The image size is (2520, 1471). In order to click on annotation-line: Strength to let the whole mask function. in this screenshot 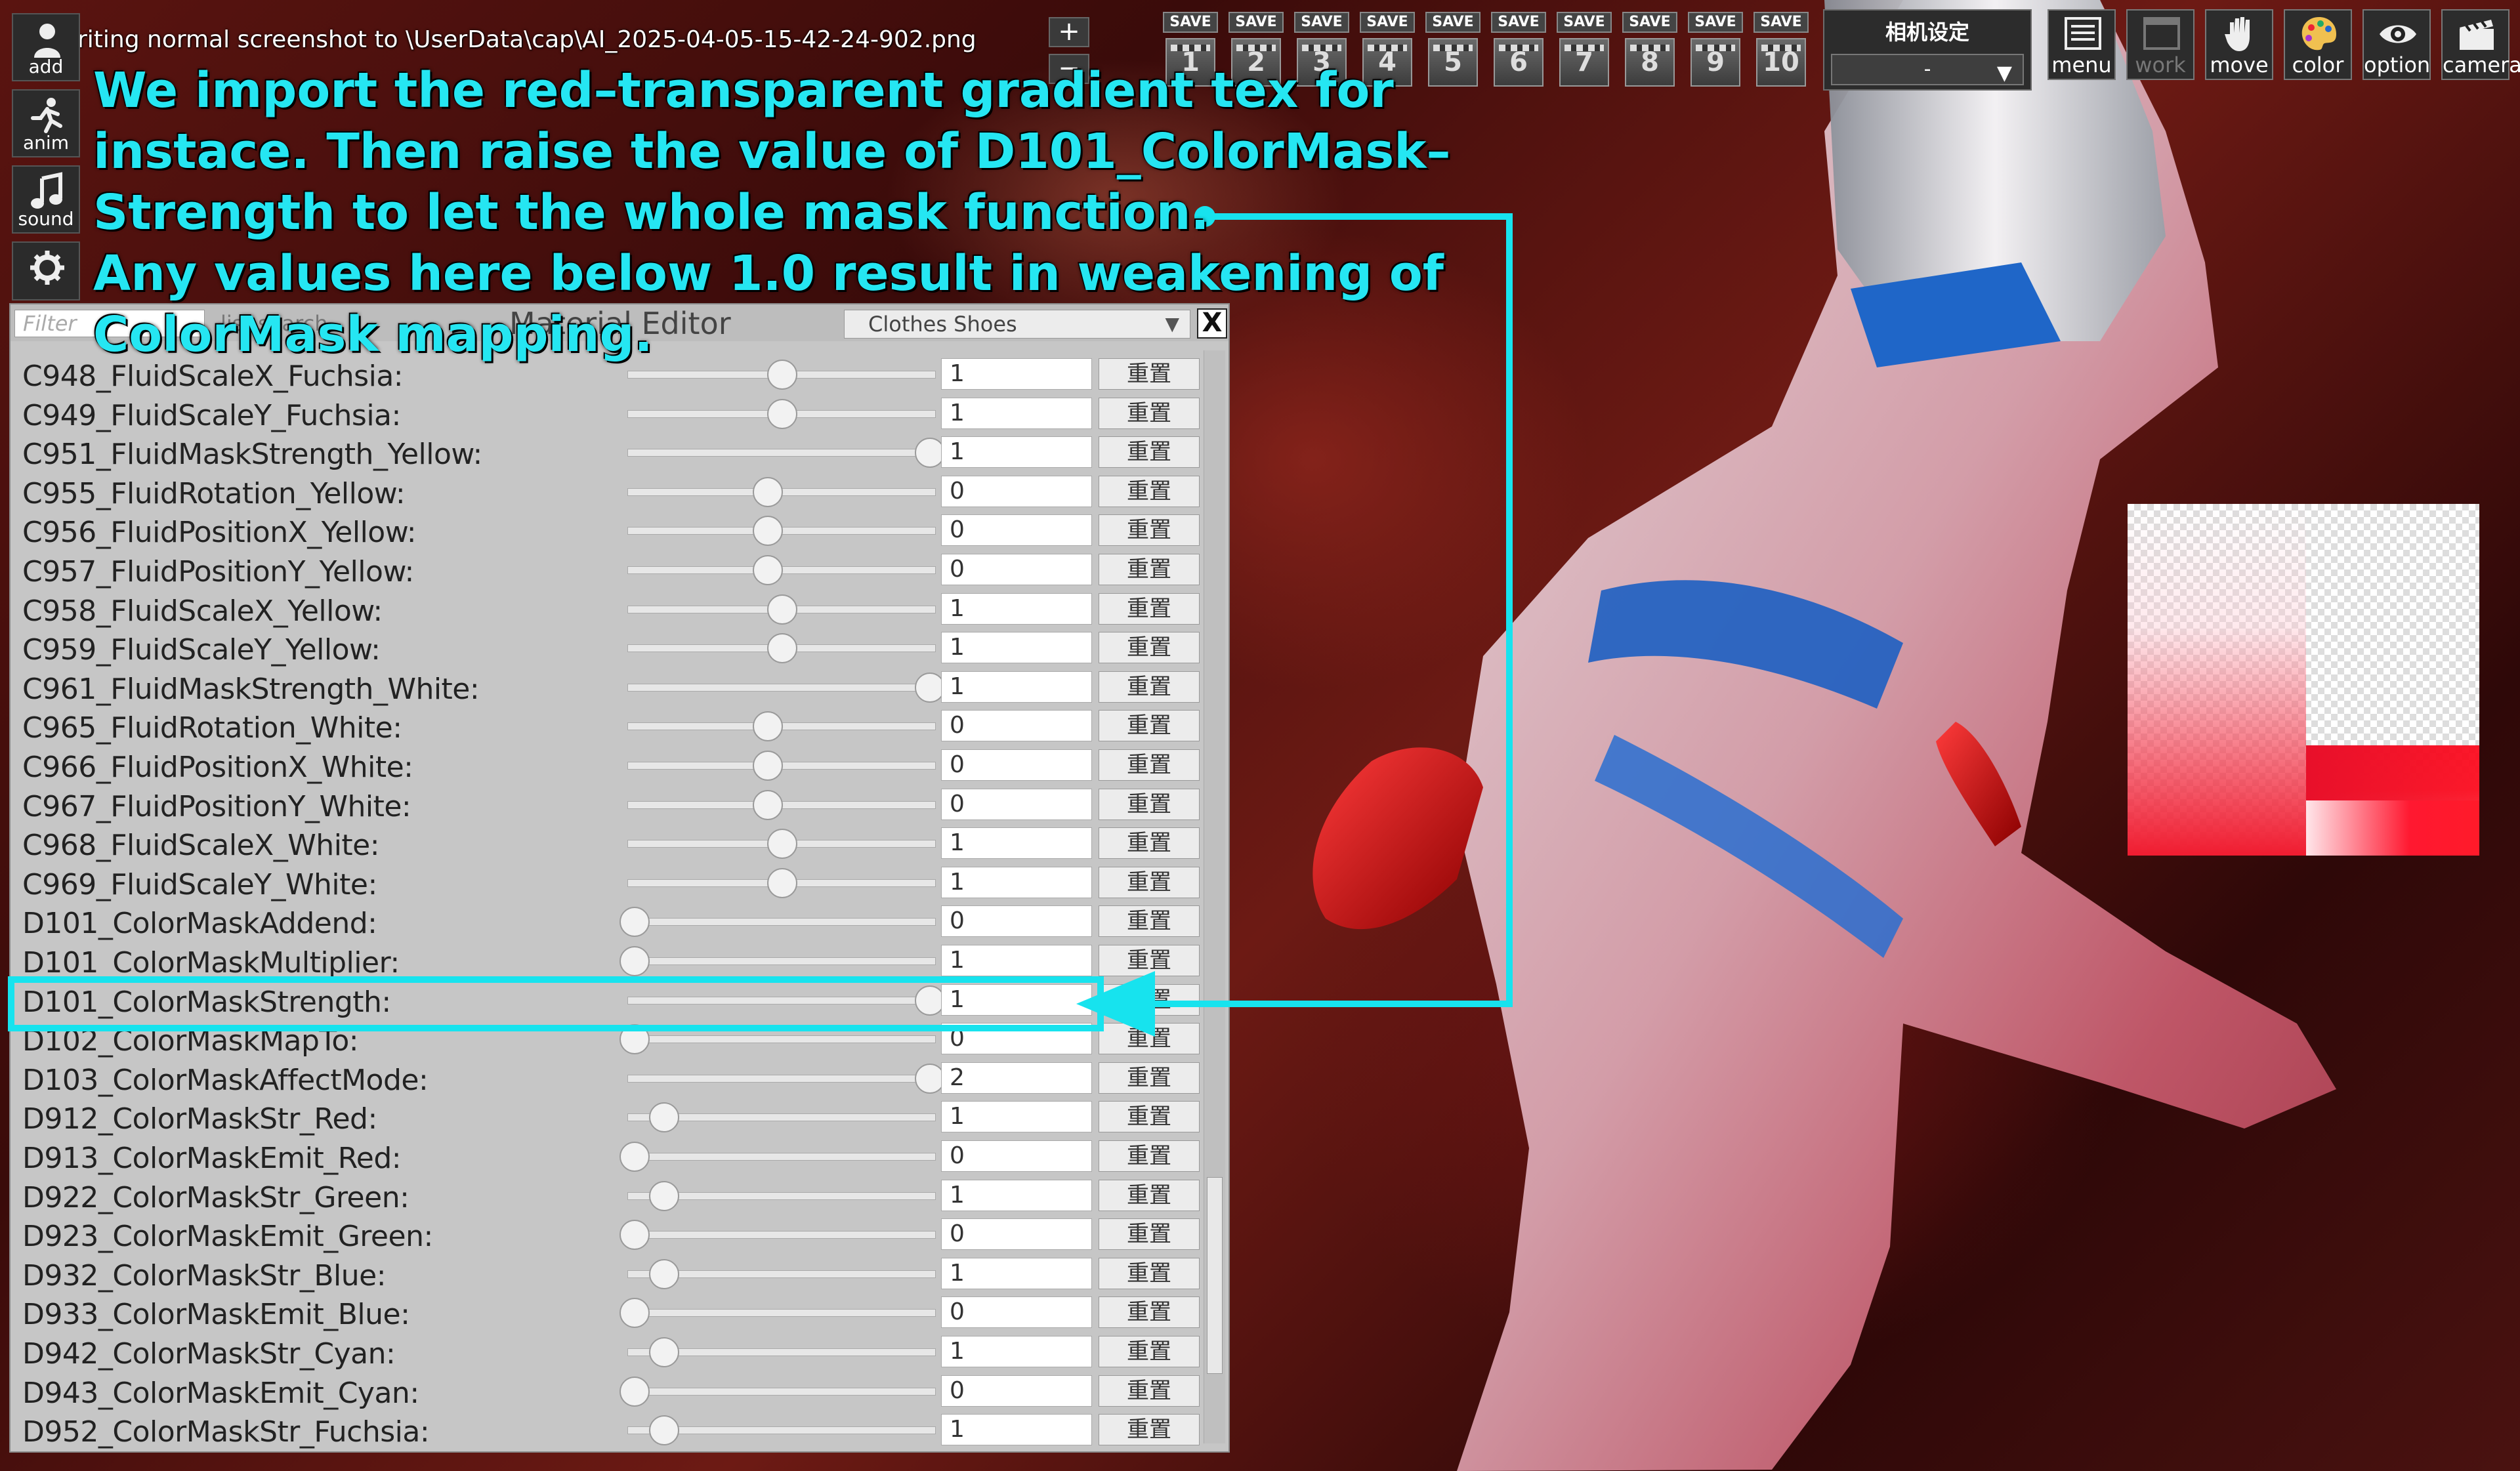, I will do `click(651, 212)`.